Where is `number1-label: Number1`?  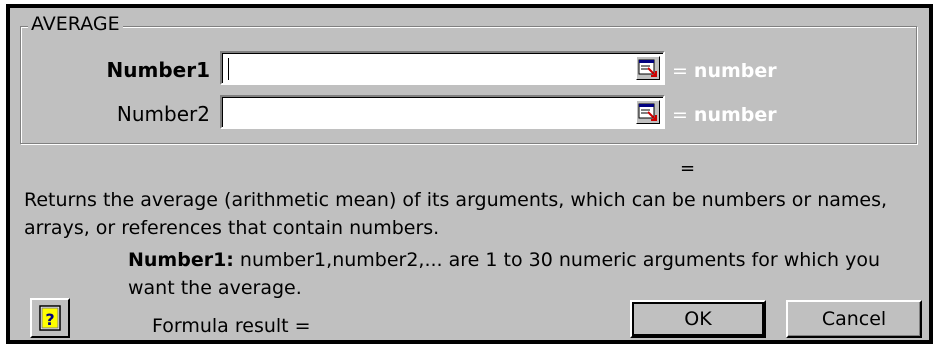
number1-label: Number1 is located at coordinates (158, 70).